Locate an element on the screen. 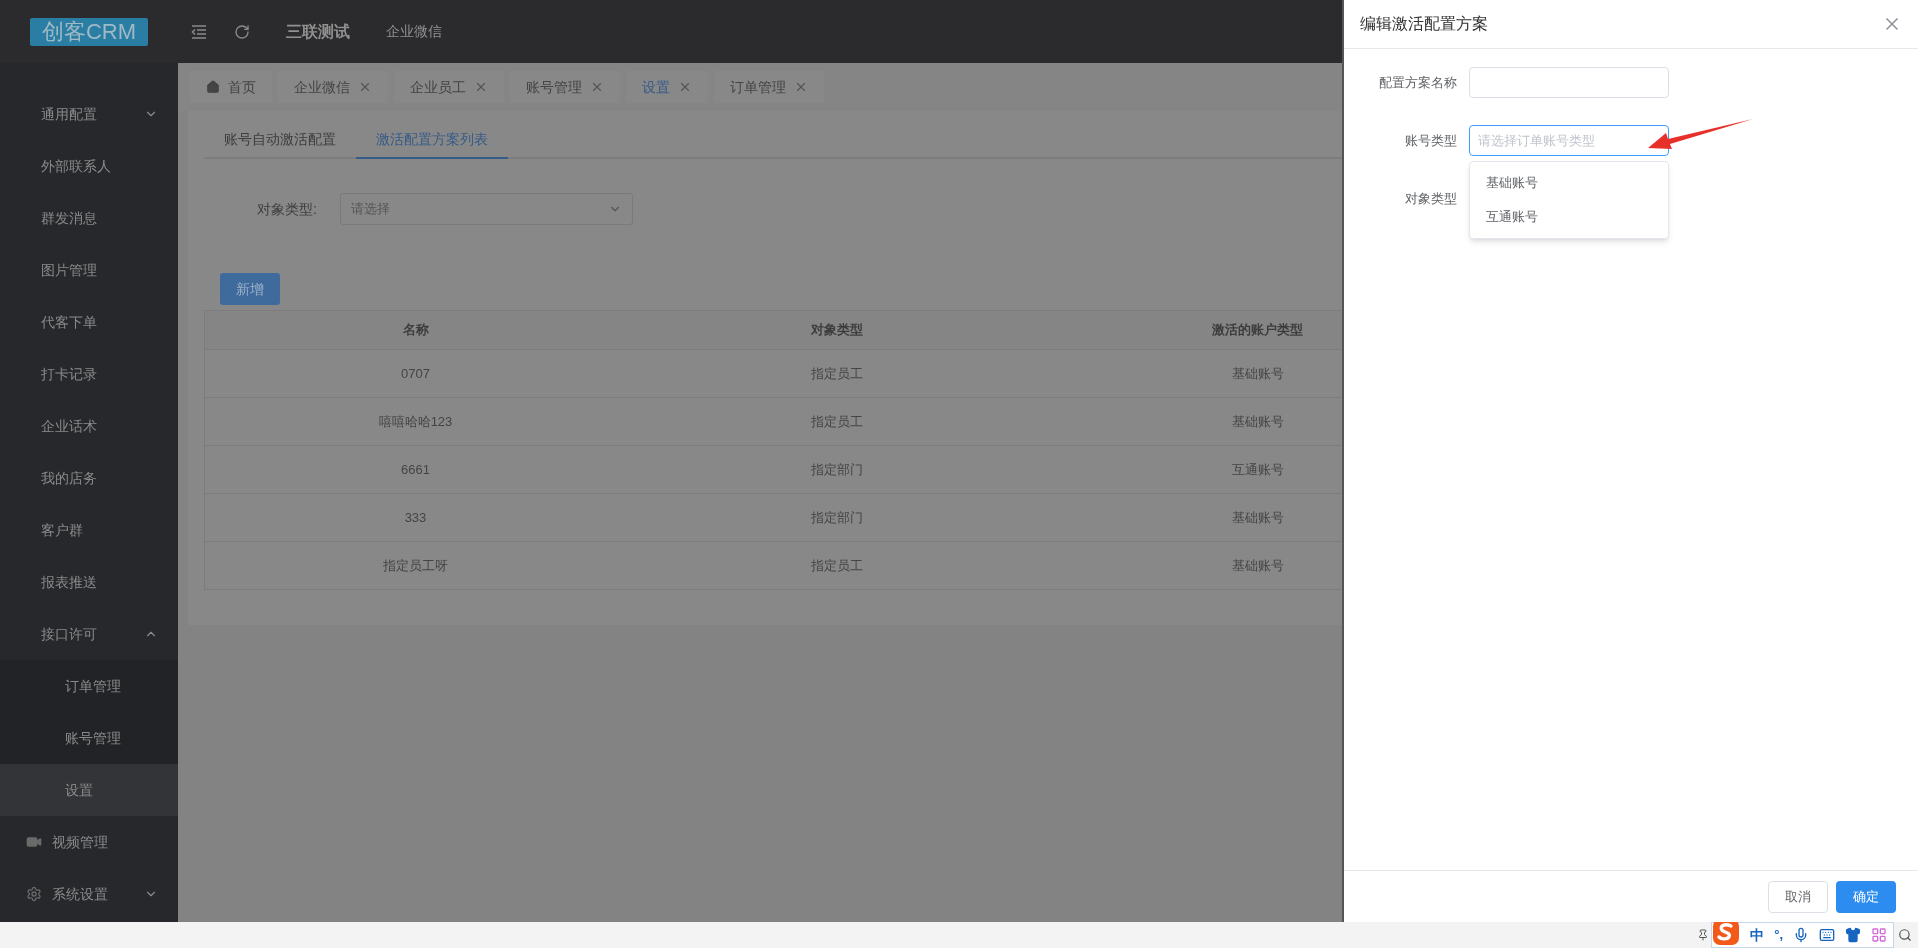  drawer-title: 编辑激活配置方案 is located at coordinates (1424, 24).